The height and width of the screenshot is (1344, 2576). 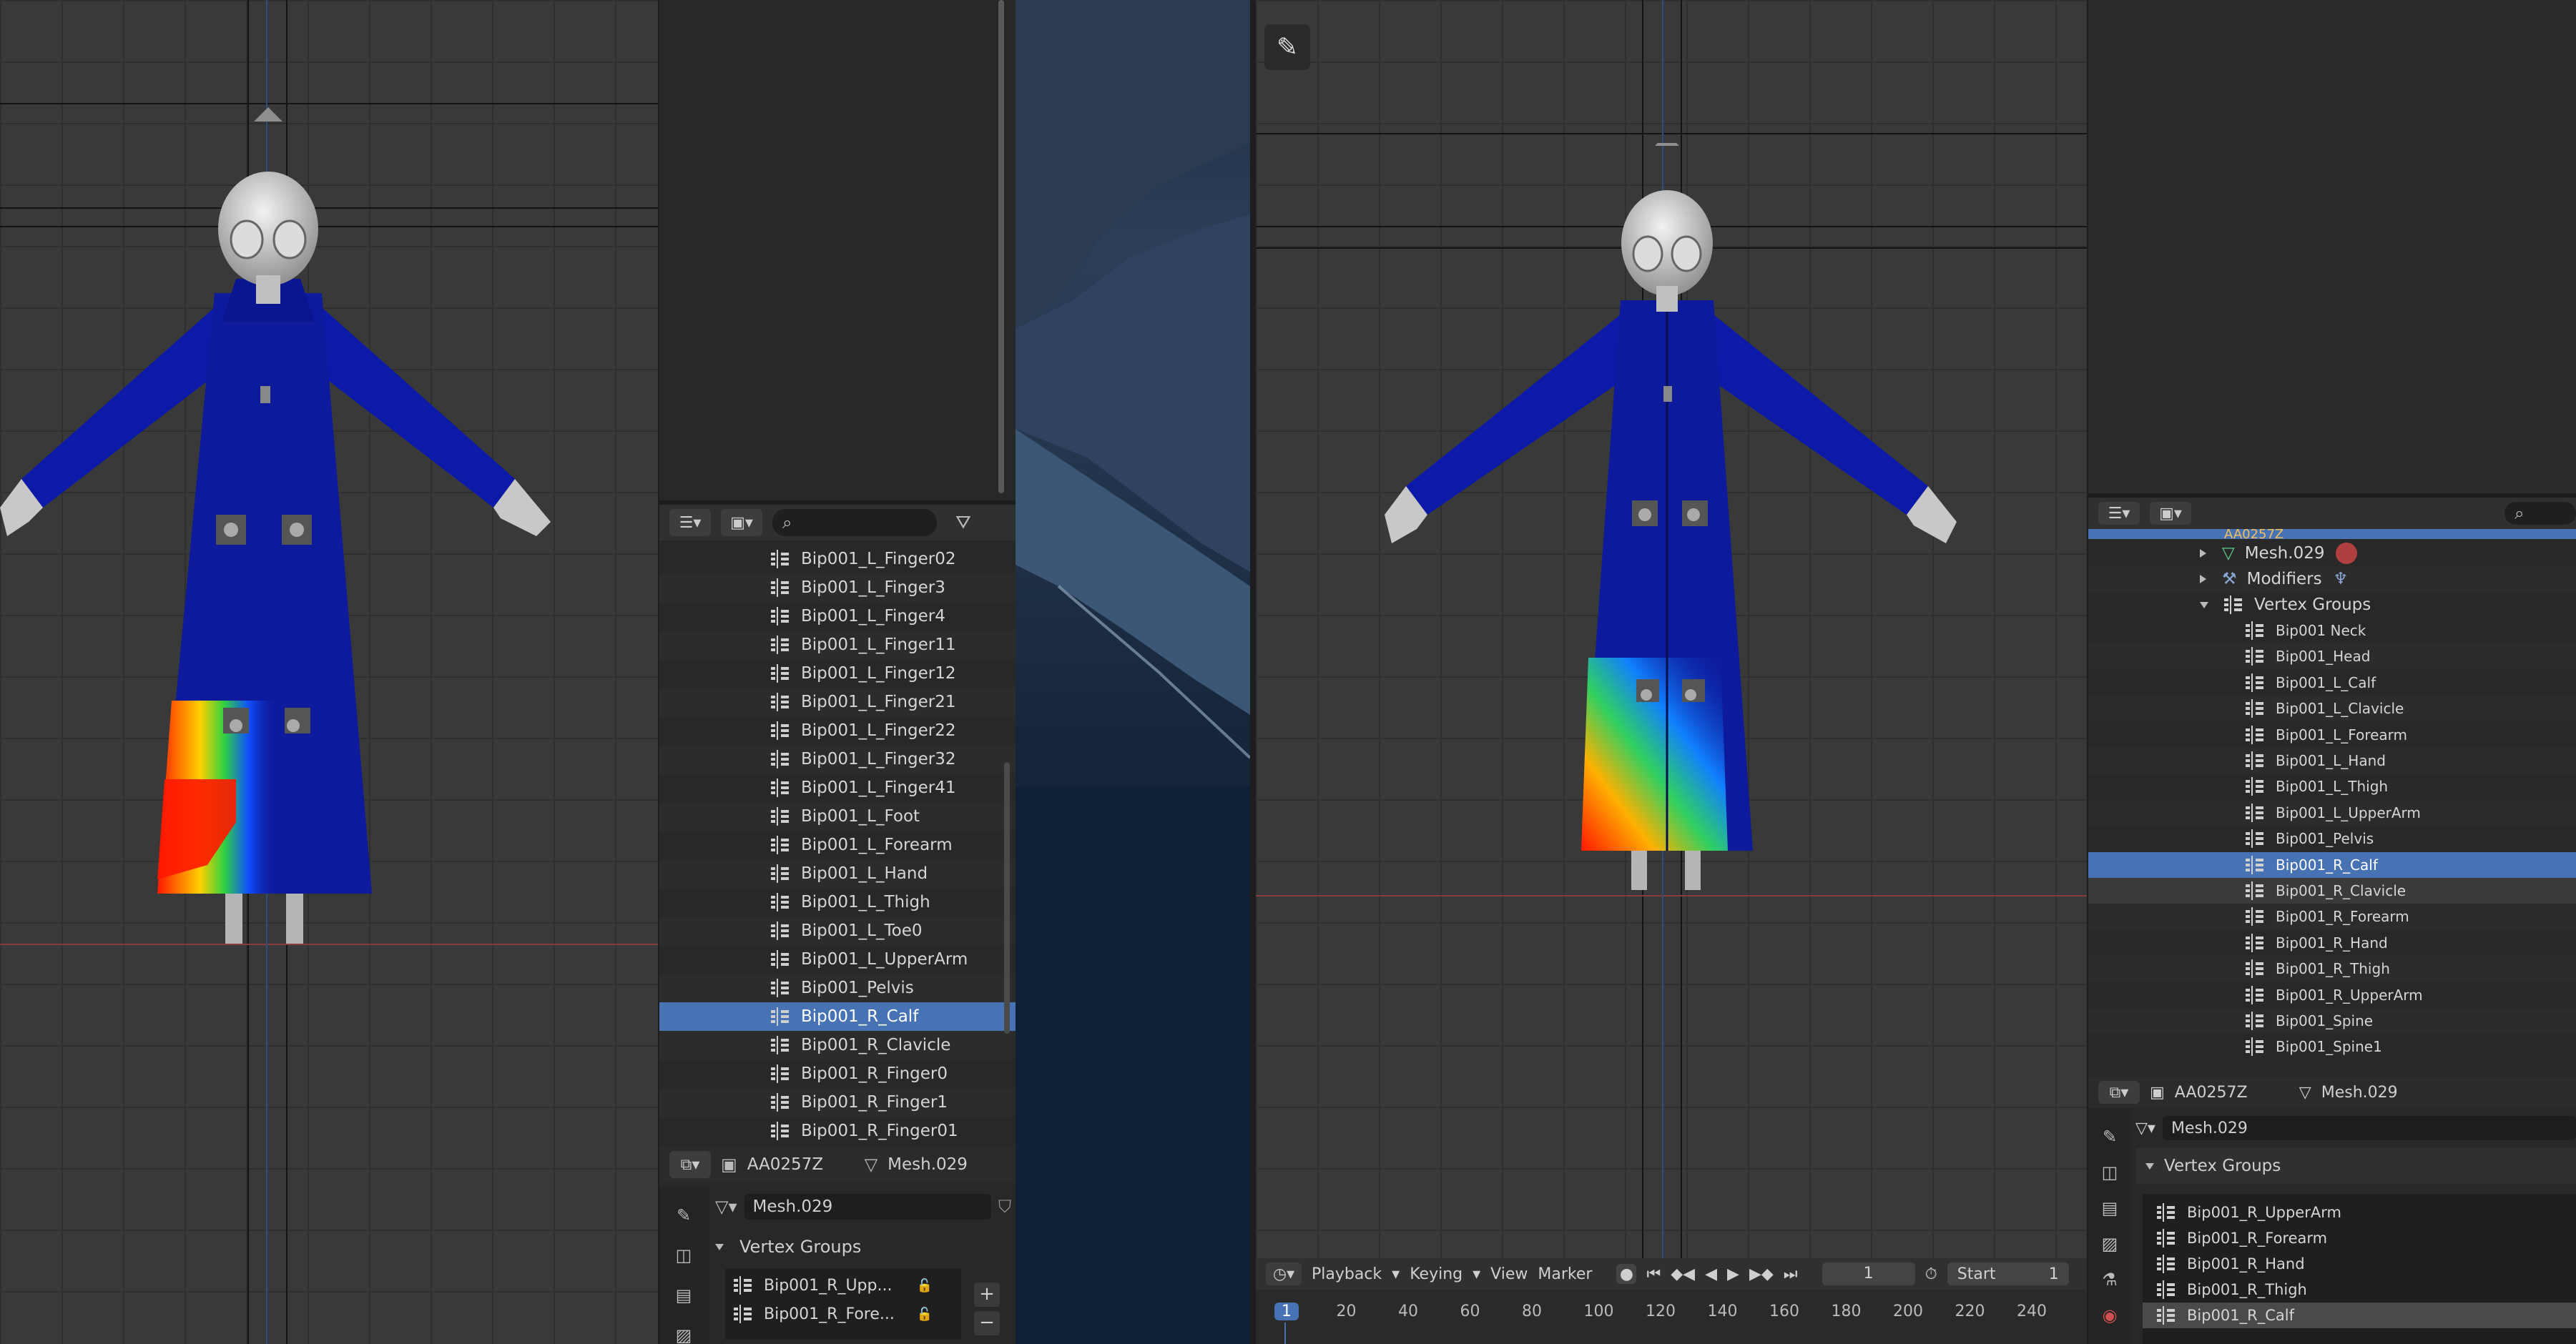 What do you see at coordinates (987, 1295) in the screenshot?
I see `add-group-button: +` at bounding box center [987, 1295].